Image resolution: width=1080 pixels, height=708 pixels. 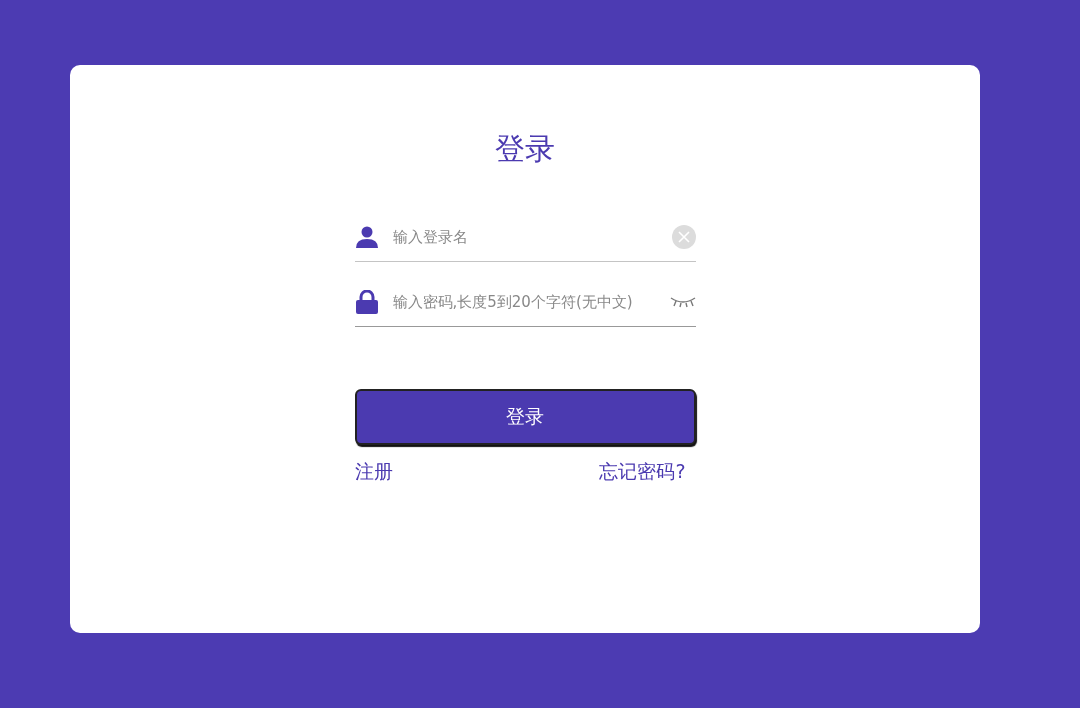 I want to click on login-title: 登录, so click(x=525, y=149).